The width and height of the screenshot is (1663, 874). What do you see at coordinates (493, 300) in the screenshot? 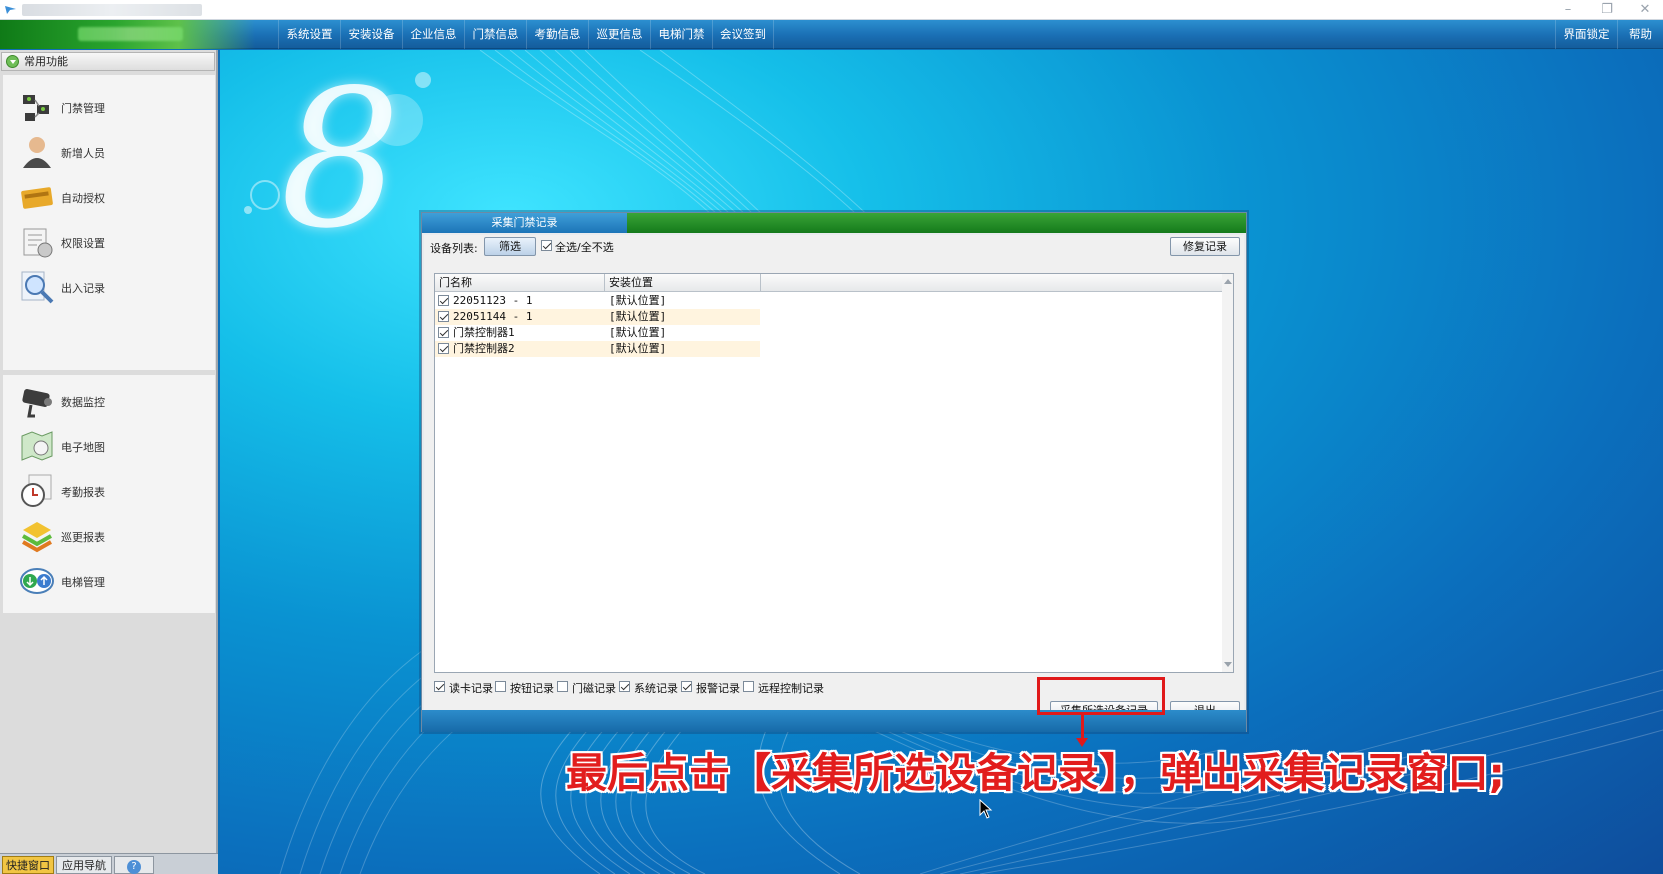
I see `row-door-name: 22051123 - 1` at bounding box center [493, 300].